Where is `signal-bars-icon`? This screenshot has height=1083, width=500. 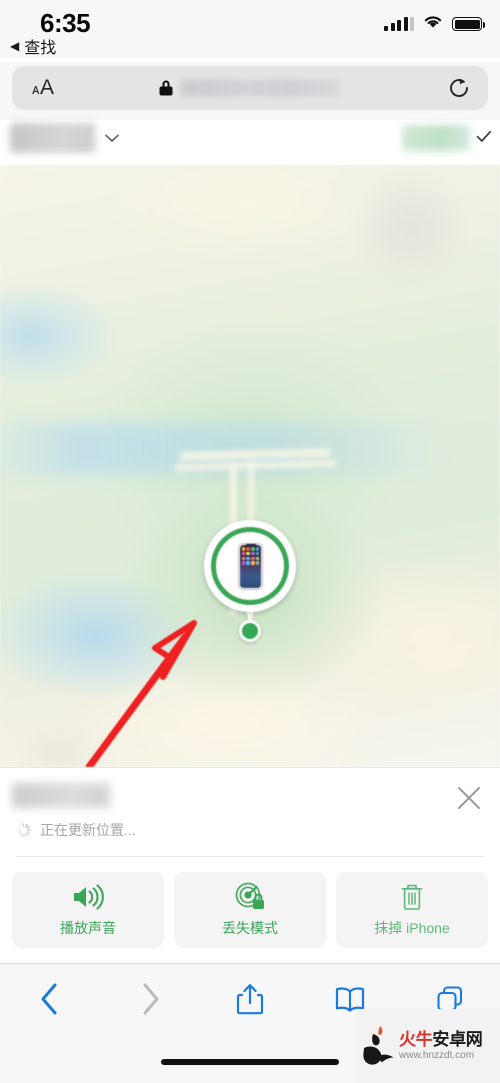 signal-bars-icon is located at coordinates (399, 24).